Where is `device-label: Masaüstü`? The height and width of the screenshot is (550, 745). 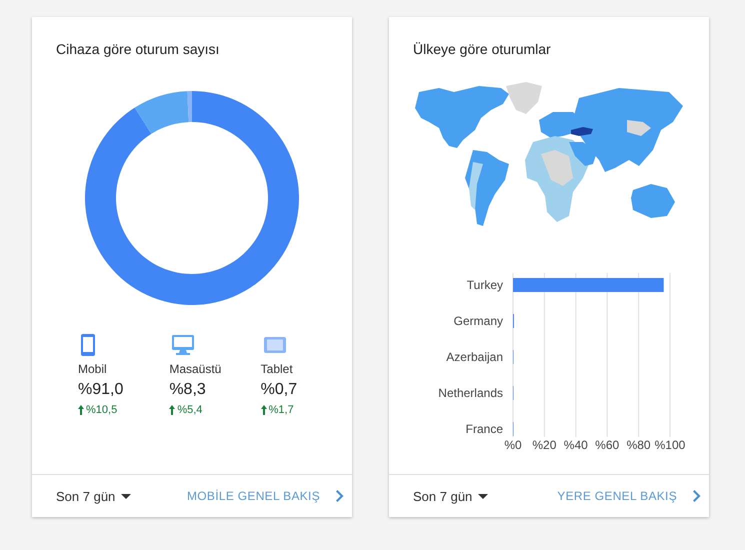 device-label: Masaüstü is located at coordinates (195, 369).